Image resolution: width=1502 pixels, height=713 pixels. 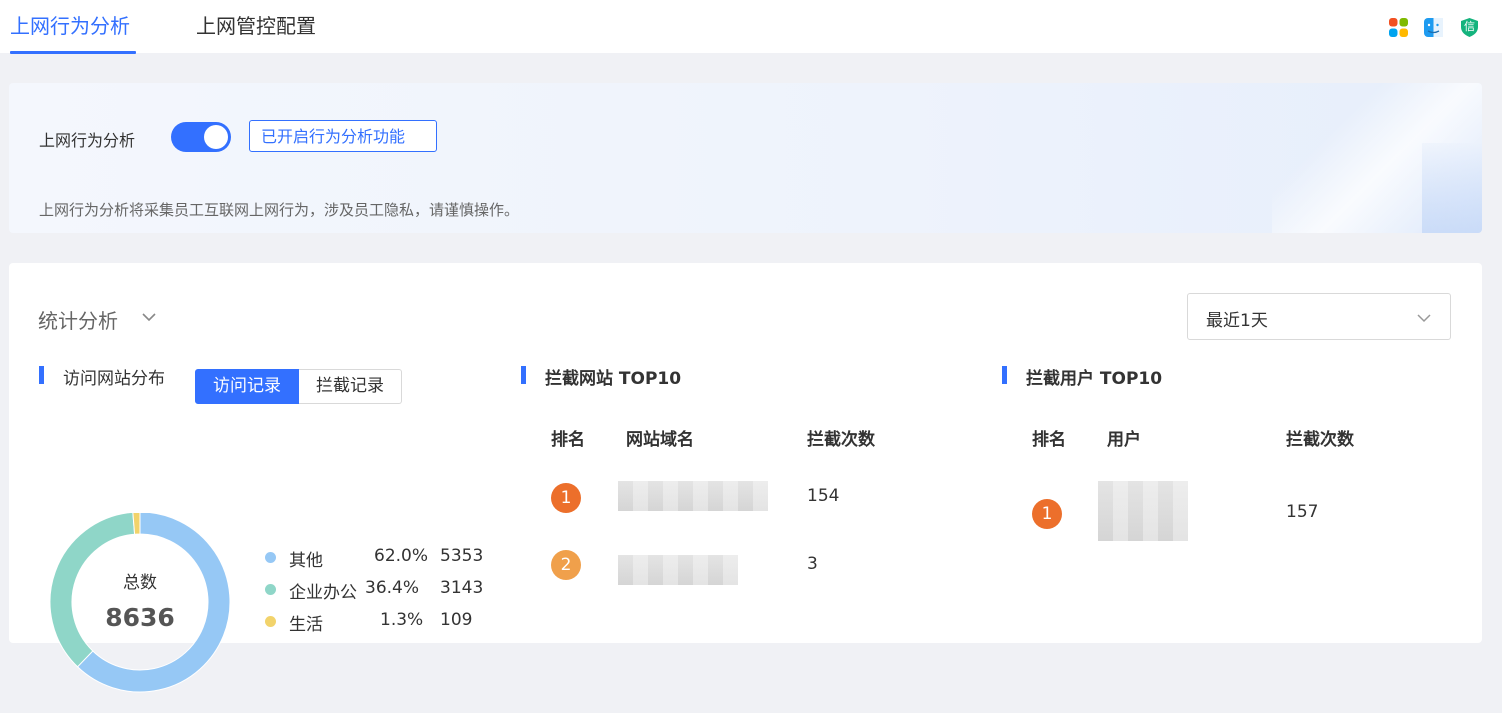 I want to click on block-count: 154, so click(x=823, y=496).